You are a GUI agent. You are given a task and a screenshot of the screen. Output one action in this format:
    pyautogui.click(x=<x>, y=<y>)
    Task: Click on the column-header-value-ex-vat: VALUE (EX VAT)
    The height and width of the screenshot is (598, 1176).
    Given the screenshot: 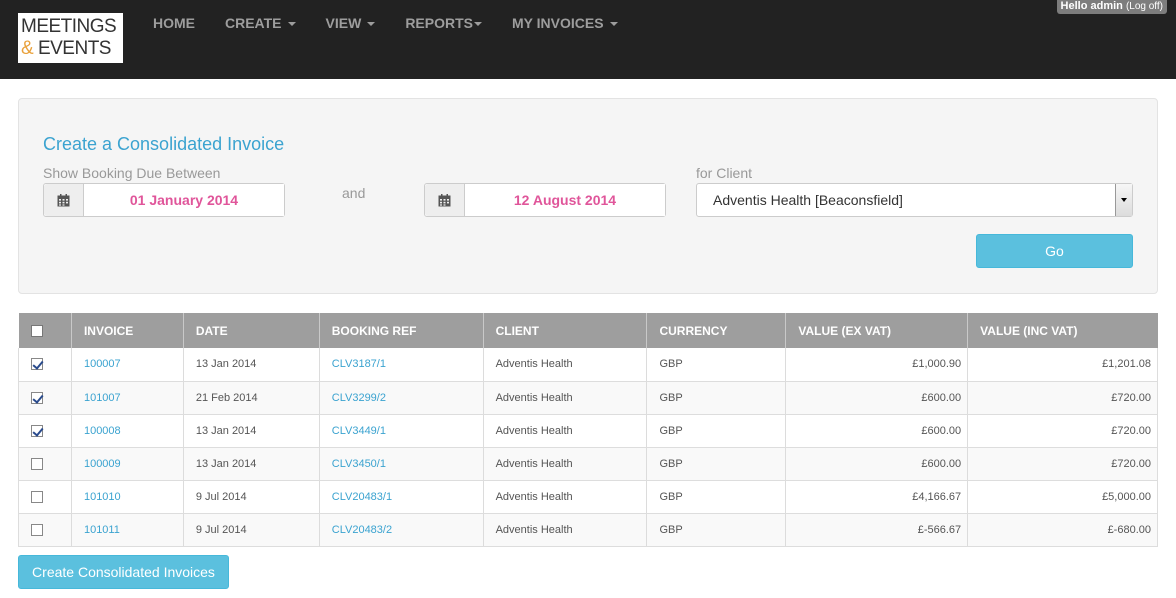 What is the action you would take?
    pyautogui.click(x=877, y=330)
    